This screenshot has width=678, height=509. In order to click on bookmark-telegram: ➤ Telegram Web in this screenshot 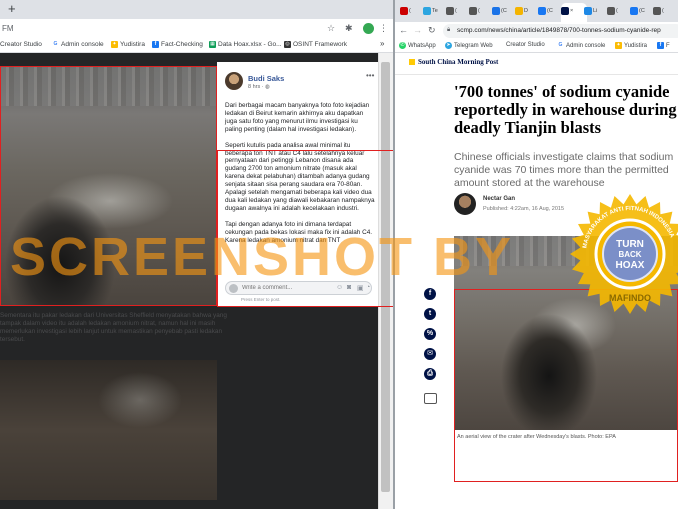, I will do `click(469, 45)`.